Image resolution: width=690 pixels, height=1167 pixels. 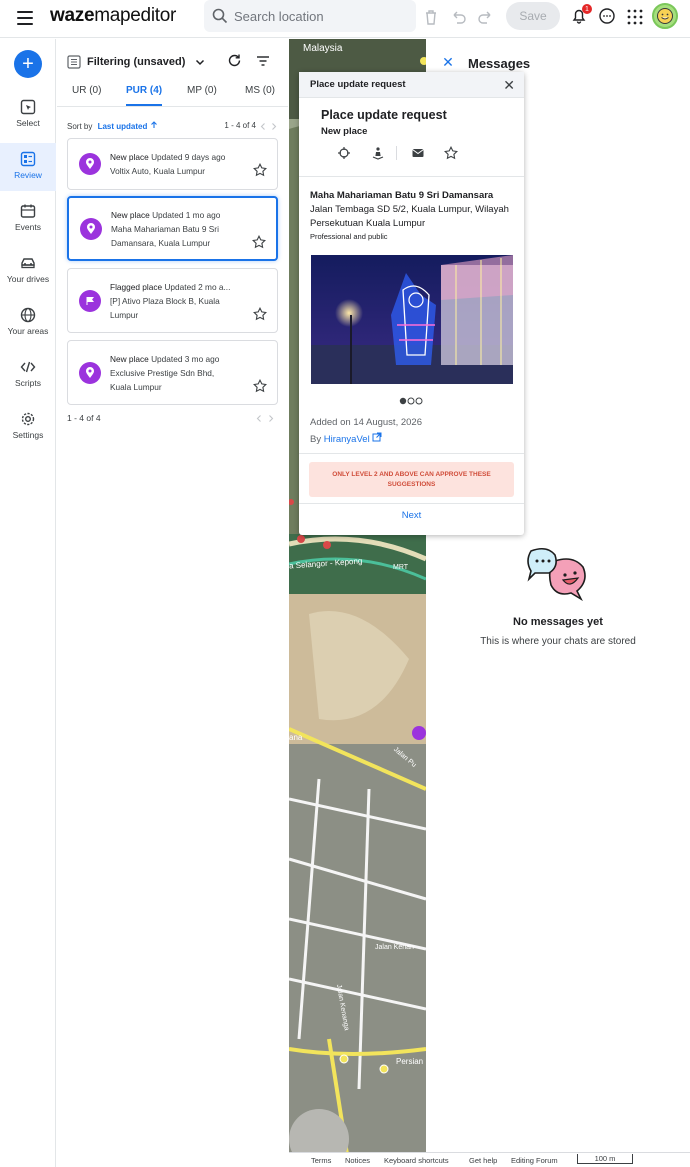 What do you see at coordinates (410, 1061) in the screenshot?
I see `map-label: Persian` at bounding box center [410, 1061].